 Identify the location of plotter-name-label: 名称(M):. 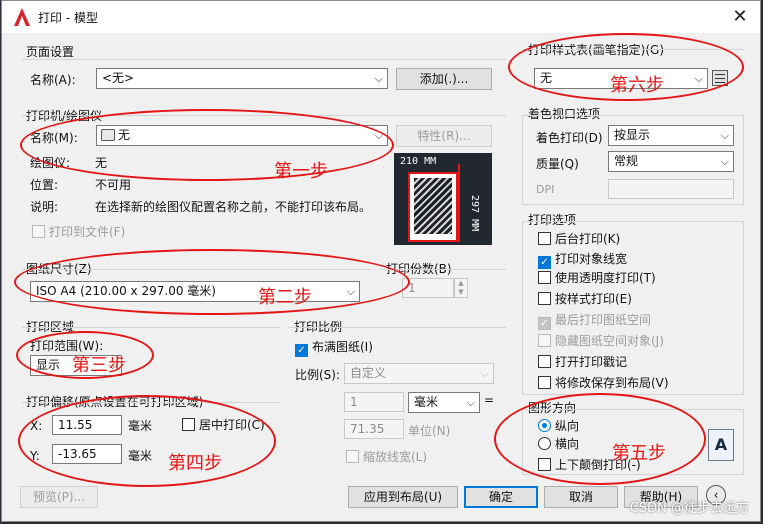
(54, 138).